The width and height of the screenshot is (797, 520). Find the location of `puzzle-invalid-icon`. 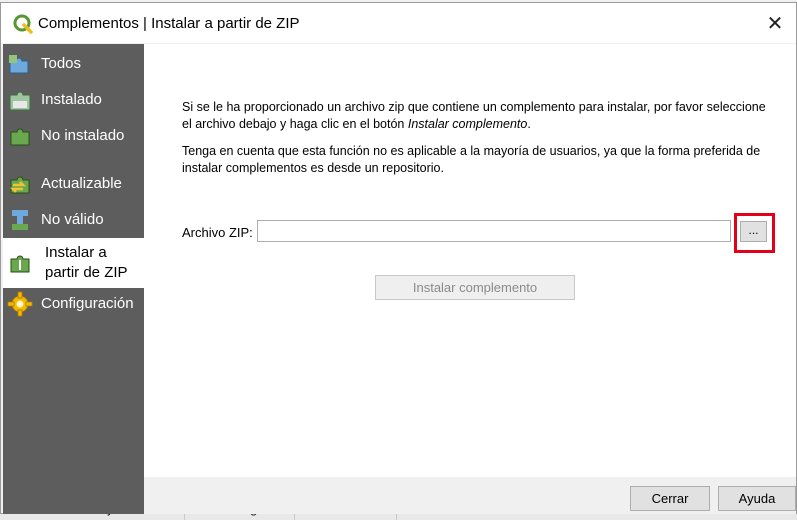

puzzle-invalid-icon is located at coordinates (20, 220).